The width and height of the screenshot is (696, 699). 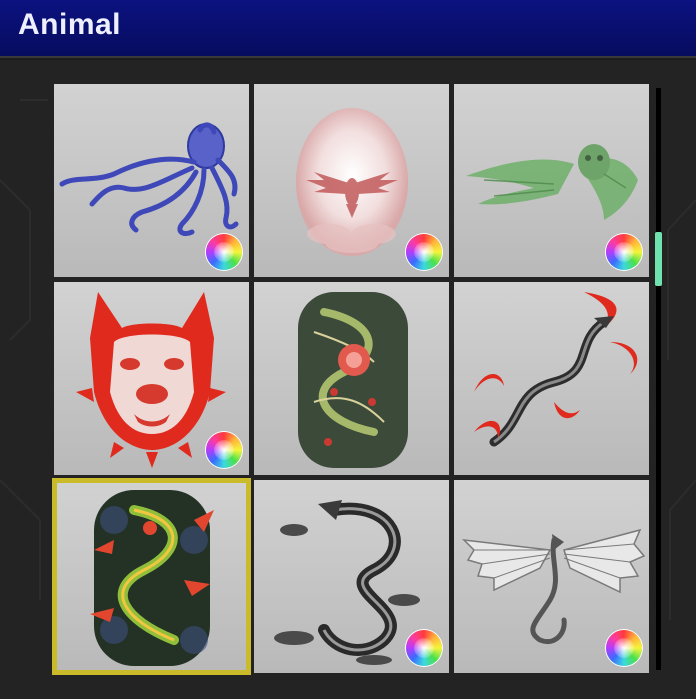 What do you see at coordinates (658, 379) in the screenshot?
I see `scrollbar-track` at bounding box center [658, 379].